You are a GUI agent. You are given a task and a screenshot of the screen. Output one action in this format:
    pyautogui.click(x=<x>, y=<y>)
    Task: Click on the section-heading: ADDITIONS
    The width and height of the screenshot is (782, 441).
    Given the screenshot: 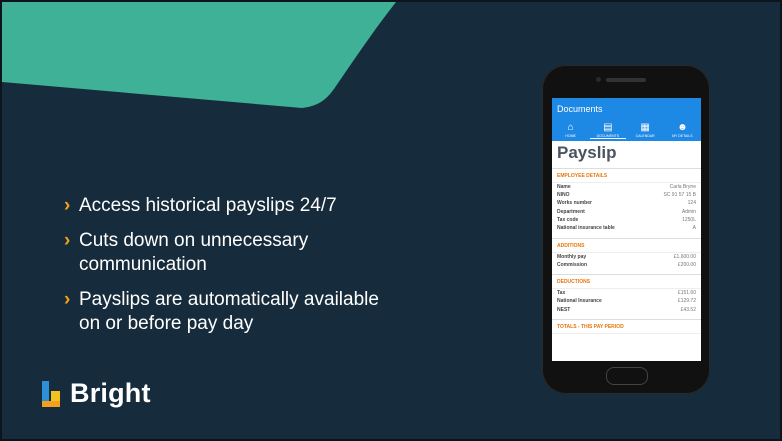 What is the action you would take?
    pyautogui.click(x=626, y=246)
    